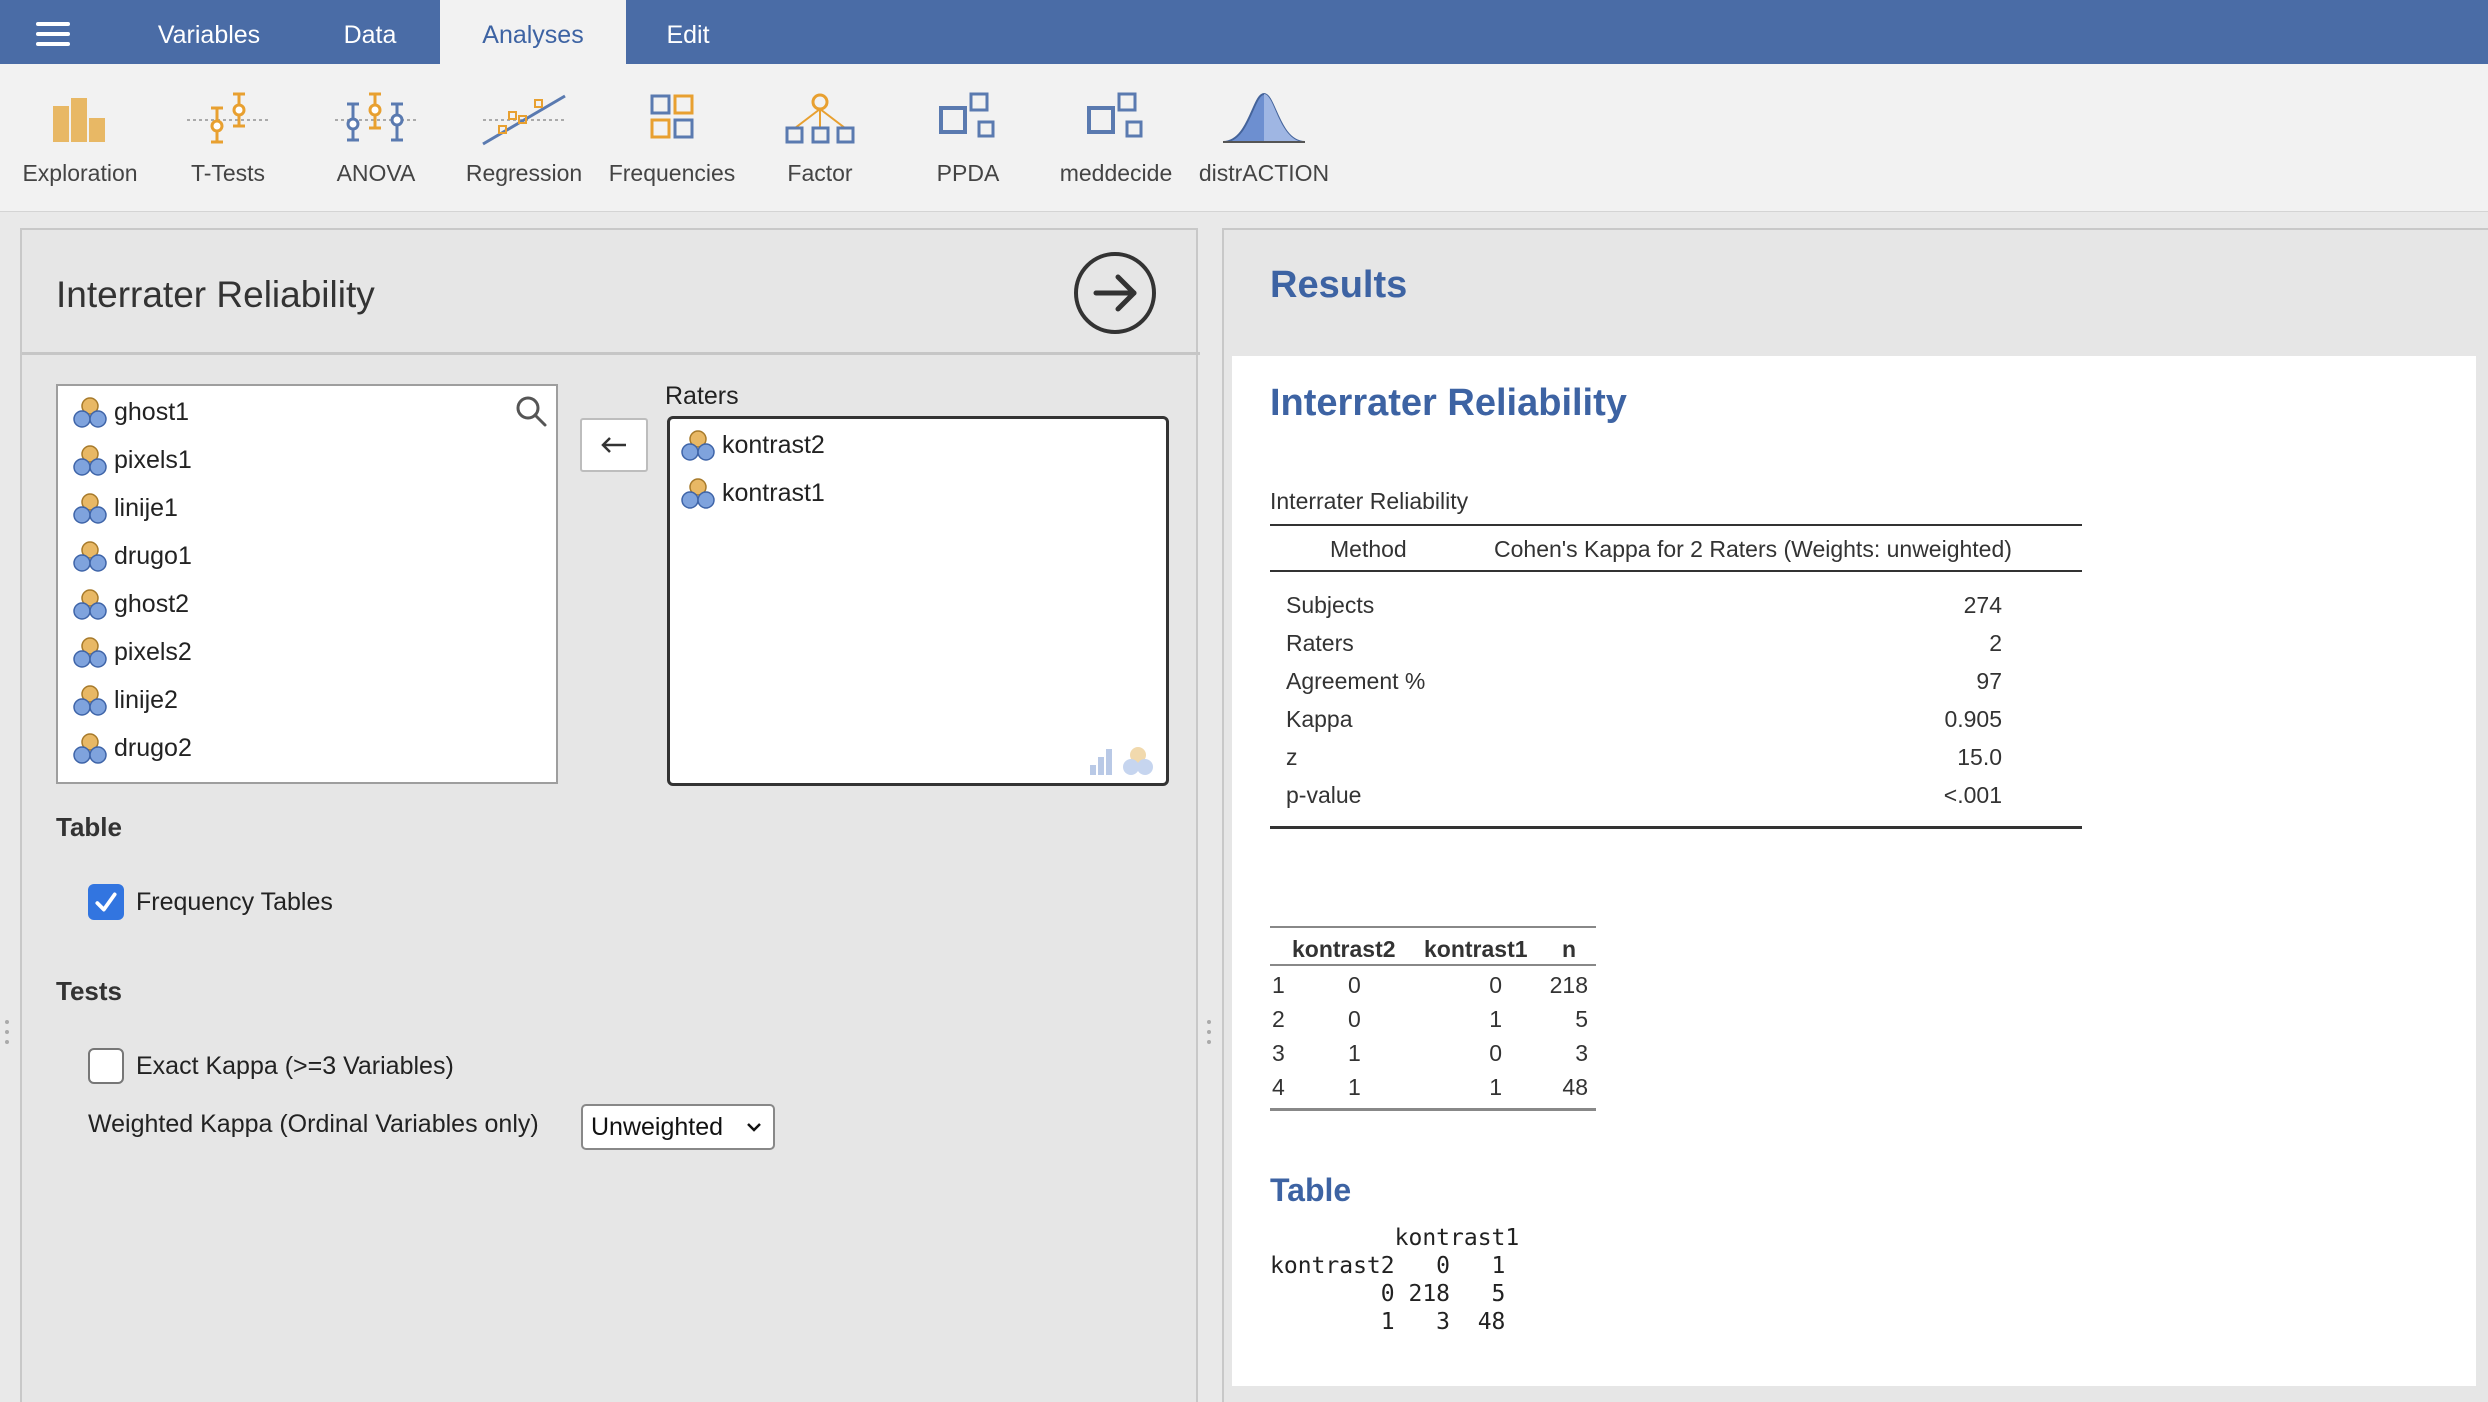 The height and width of the screenshot is (1402, 2488). I want to click on row-value-raters: 2, so click(1995, 643).